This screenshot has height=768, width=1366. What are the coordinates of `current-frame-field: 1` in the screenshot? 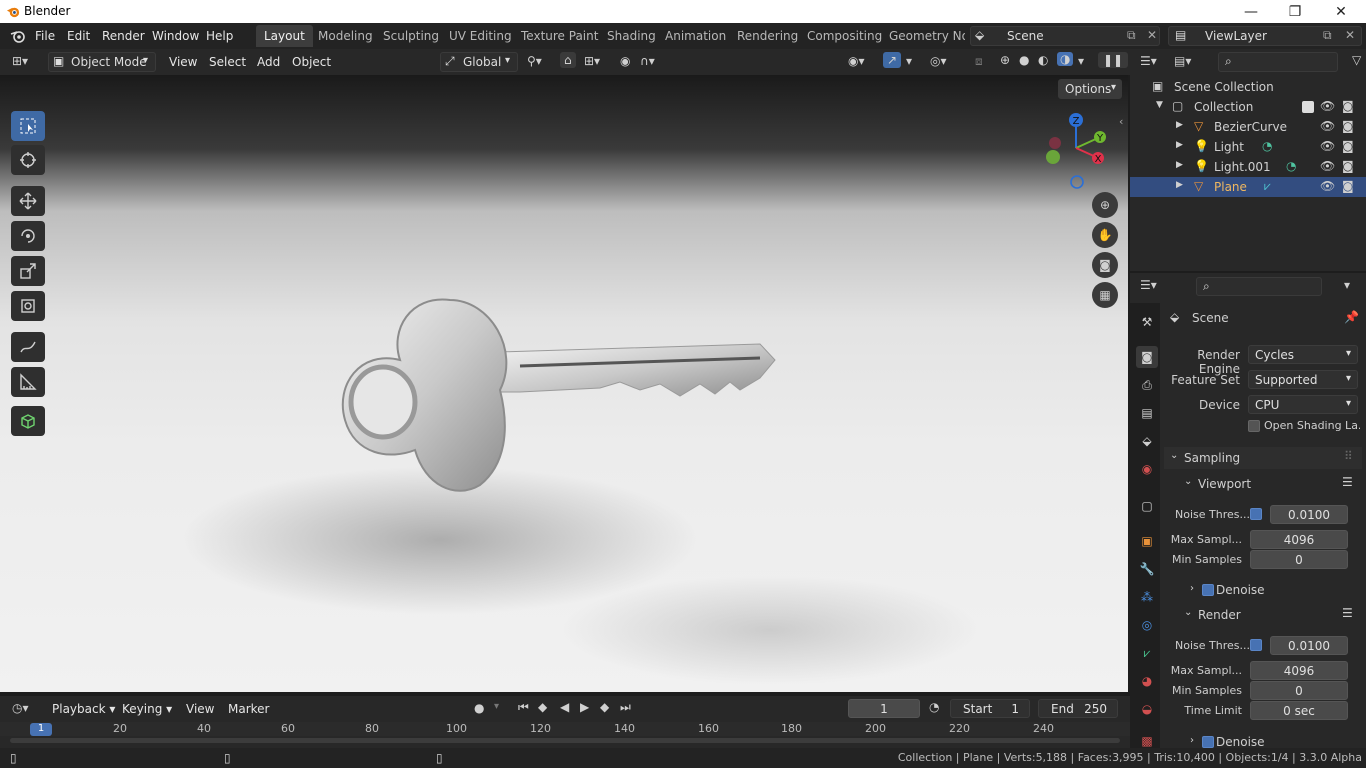 It's located at (884, 708).